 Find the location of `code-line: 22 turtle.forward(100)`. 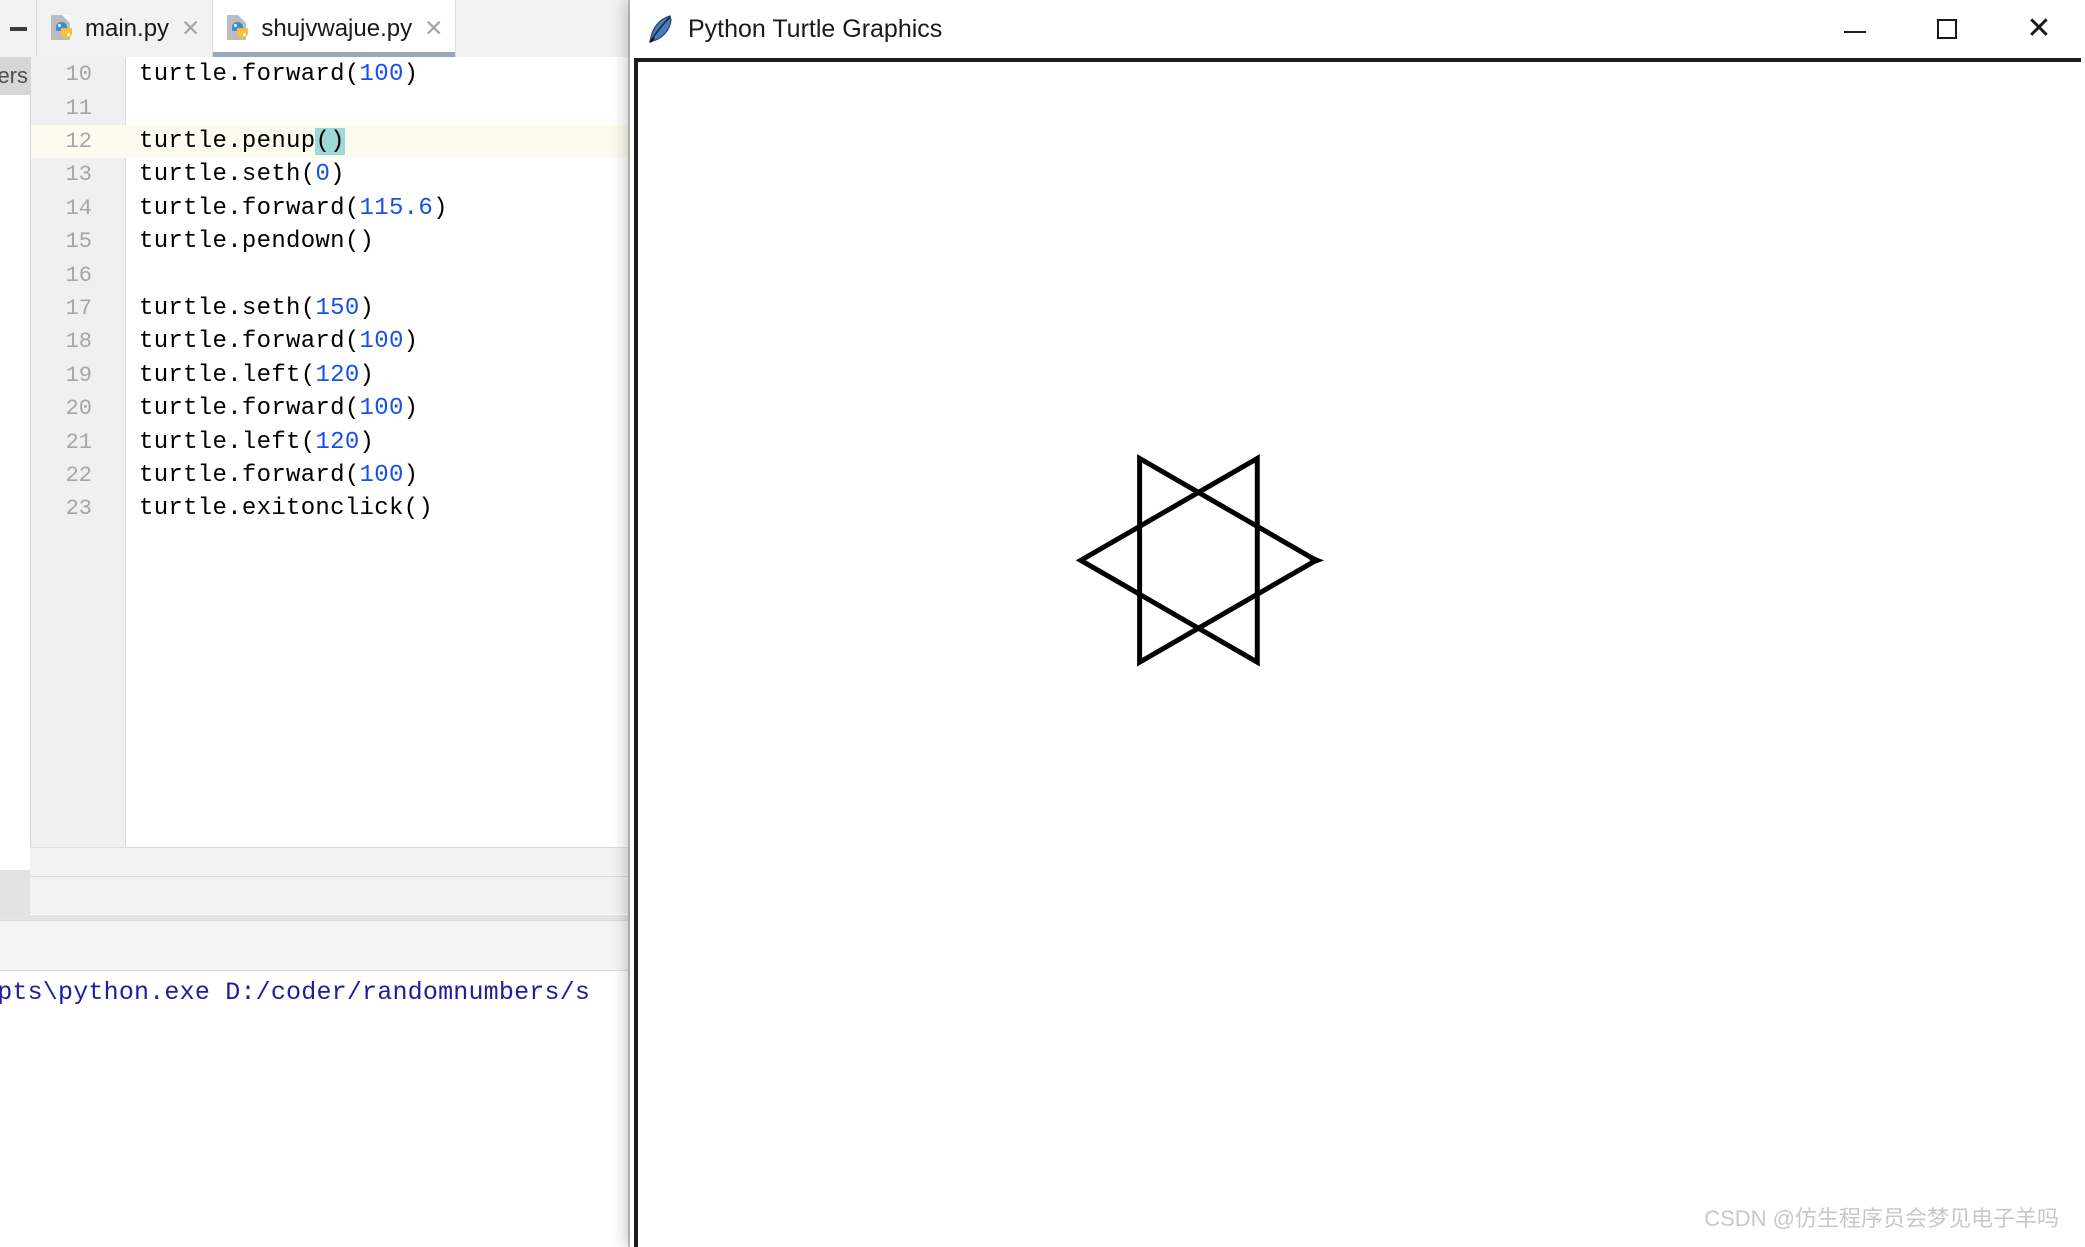

code-line: 22 turtle.forward(100) is located at coordinates (330, 475).